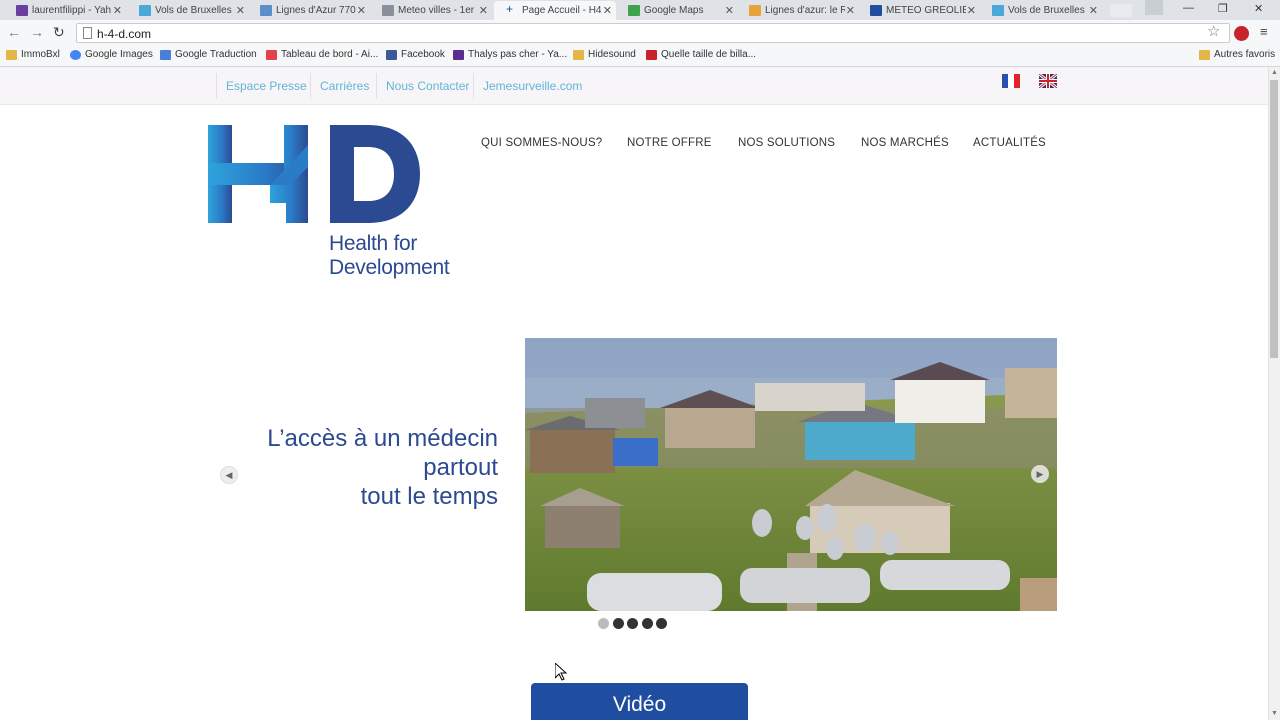 This screenshot has width=1280, height=720. I want to click on restore-icon: ❐, so click(1223, 8).